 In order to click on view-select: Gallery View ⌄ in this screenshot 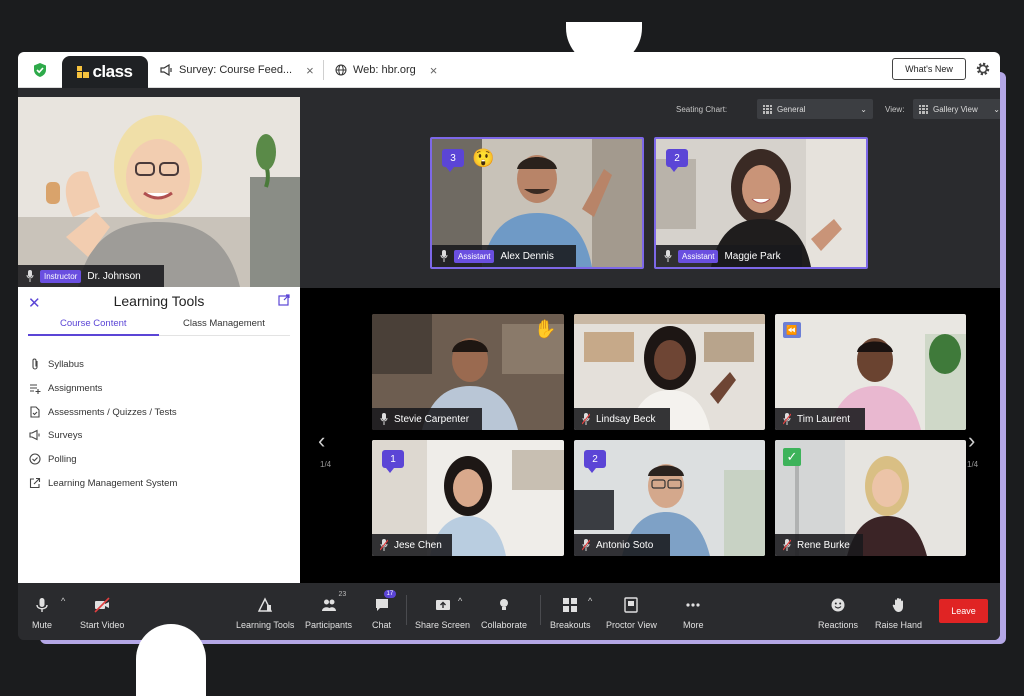, I will do `click(956, 109)`.